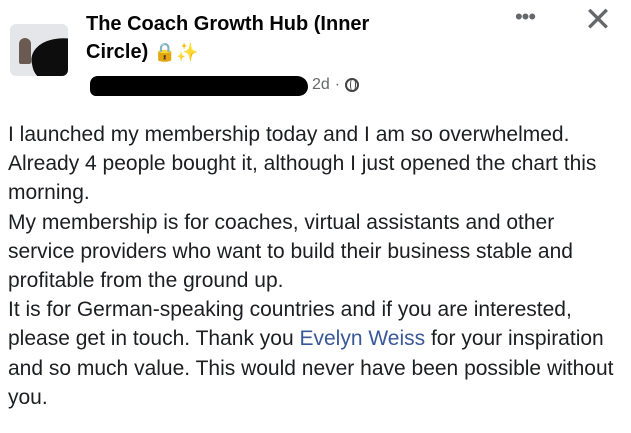 The width and height of the screenshot is (631, 433). I want to click on globe-icon, so click(352, 85).